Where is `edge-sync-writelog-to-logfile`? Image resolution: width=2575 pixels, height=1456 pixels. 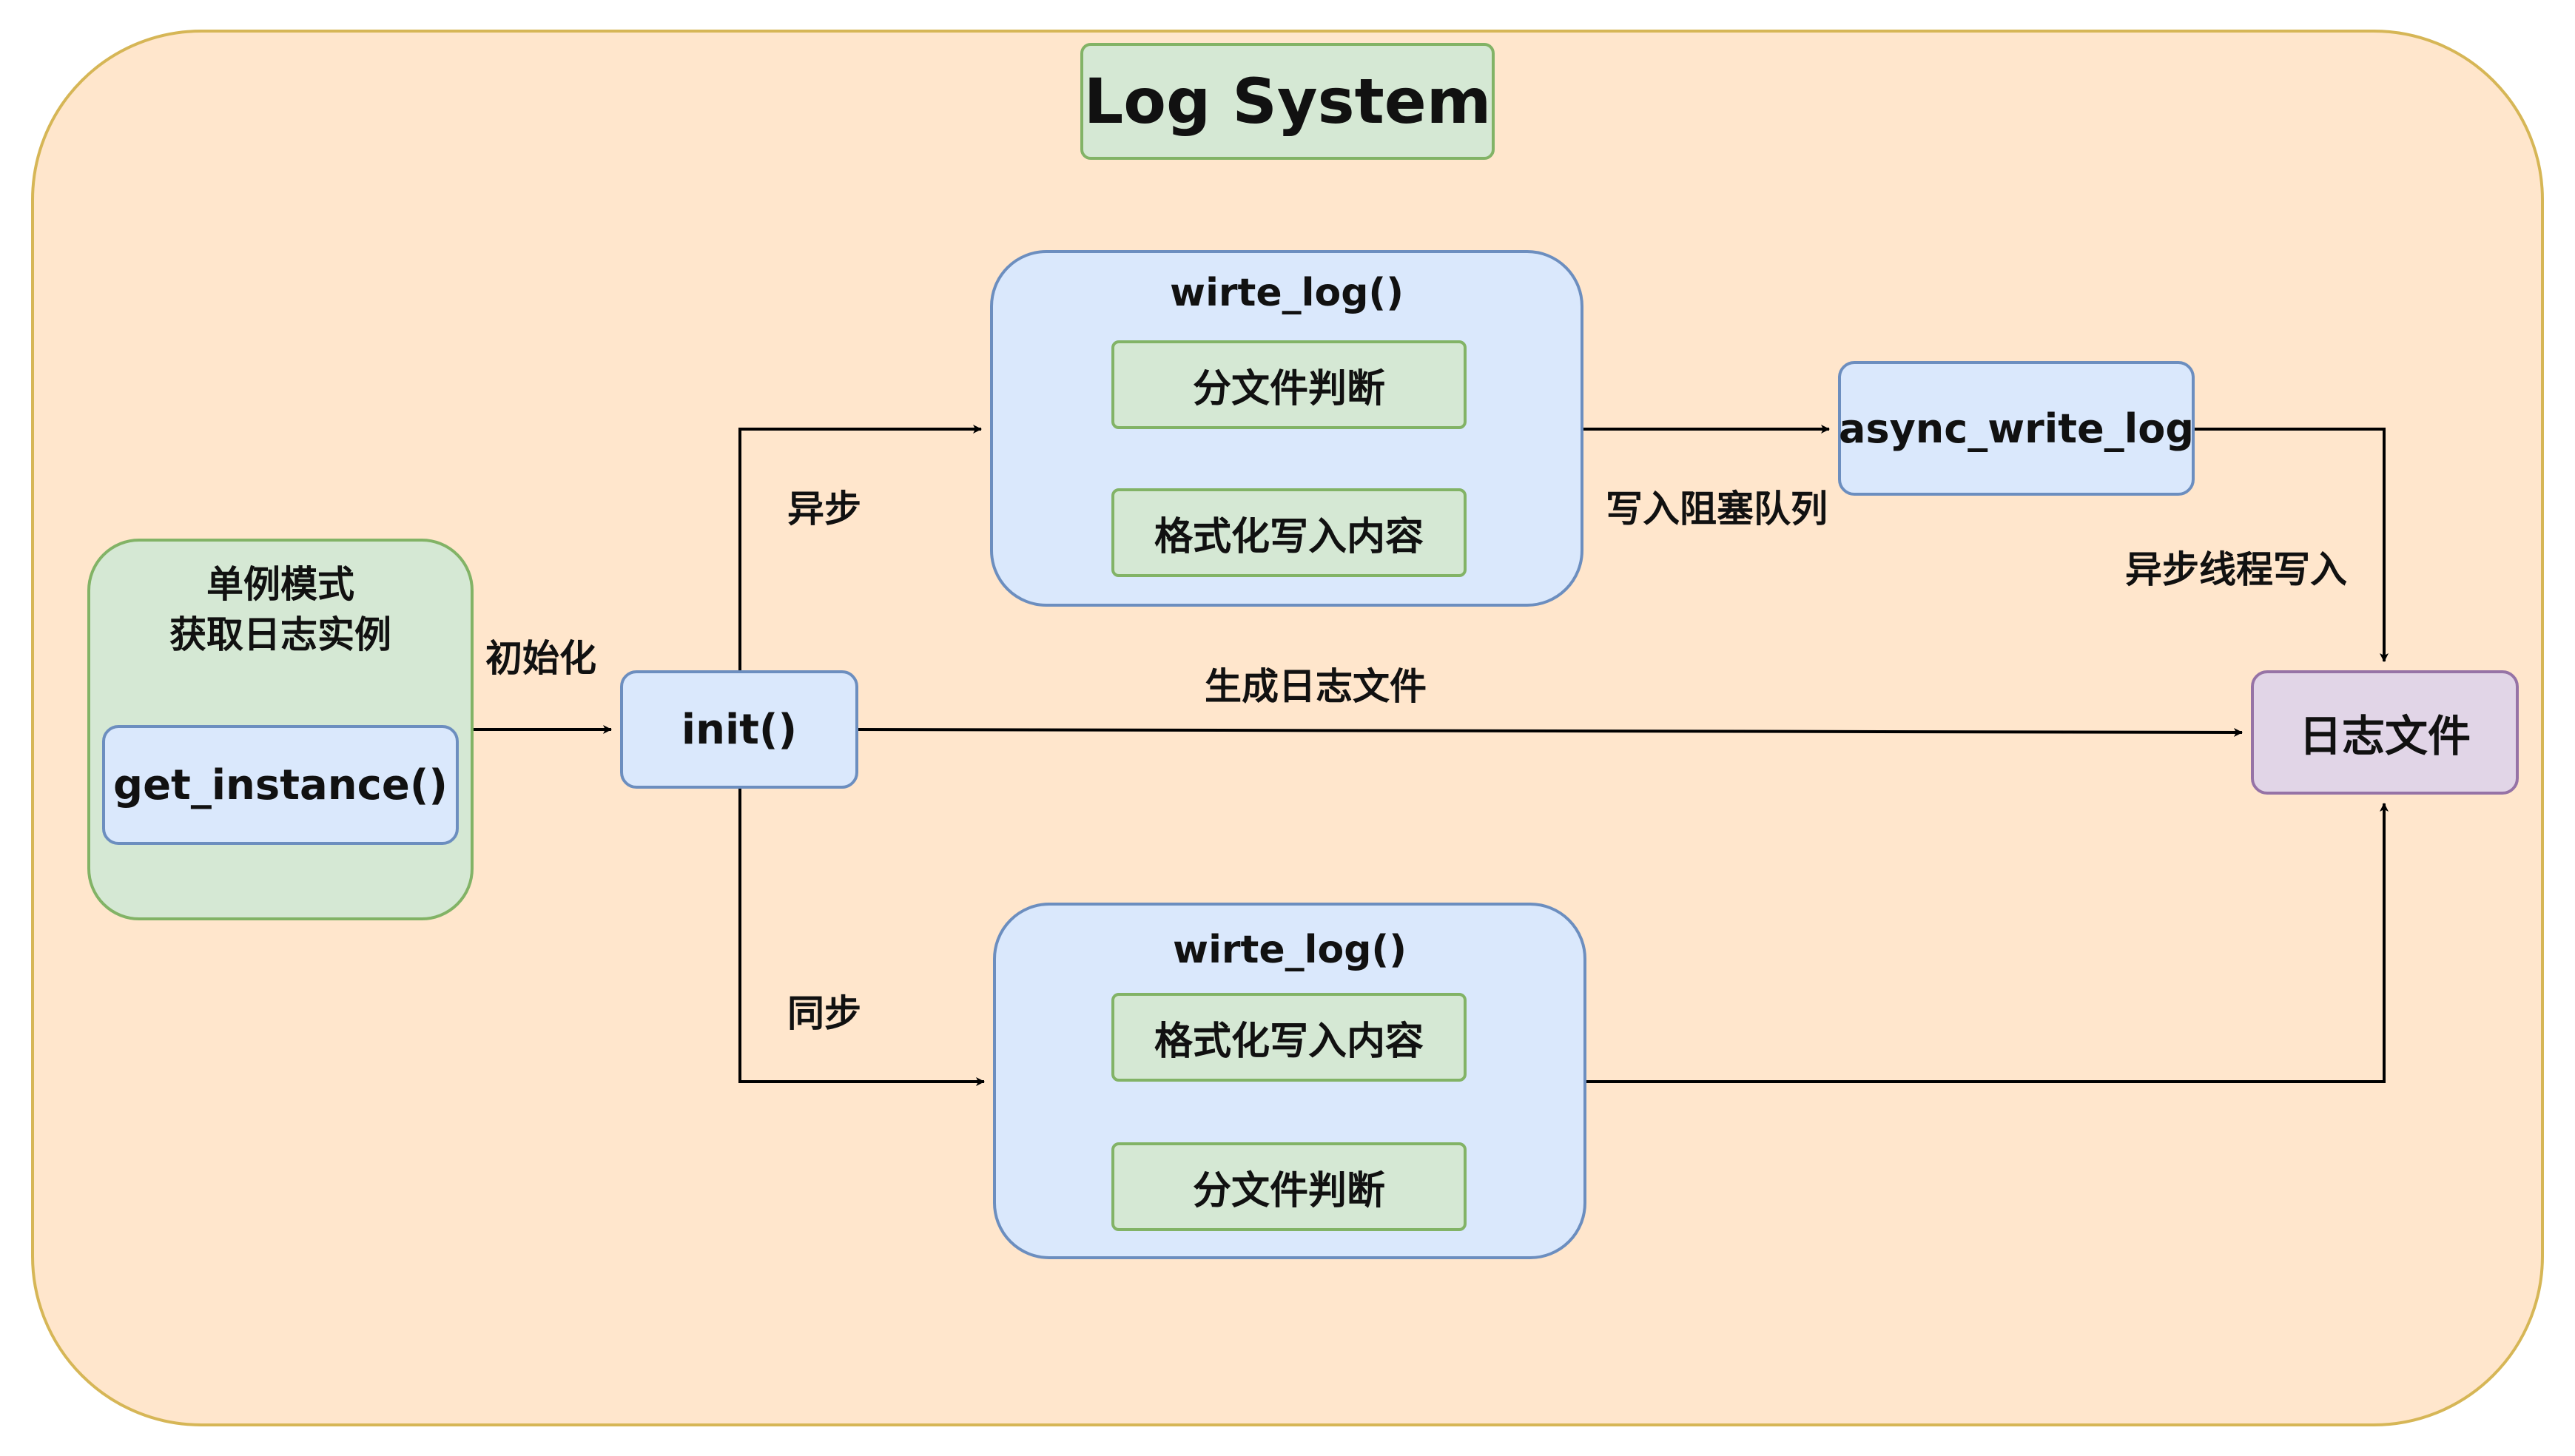 edge-sync-writelog-to-logfile is located at coordinates (1987, 943).